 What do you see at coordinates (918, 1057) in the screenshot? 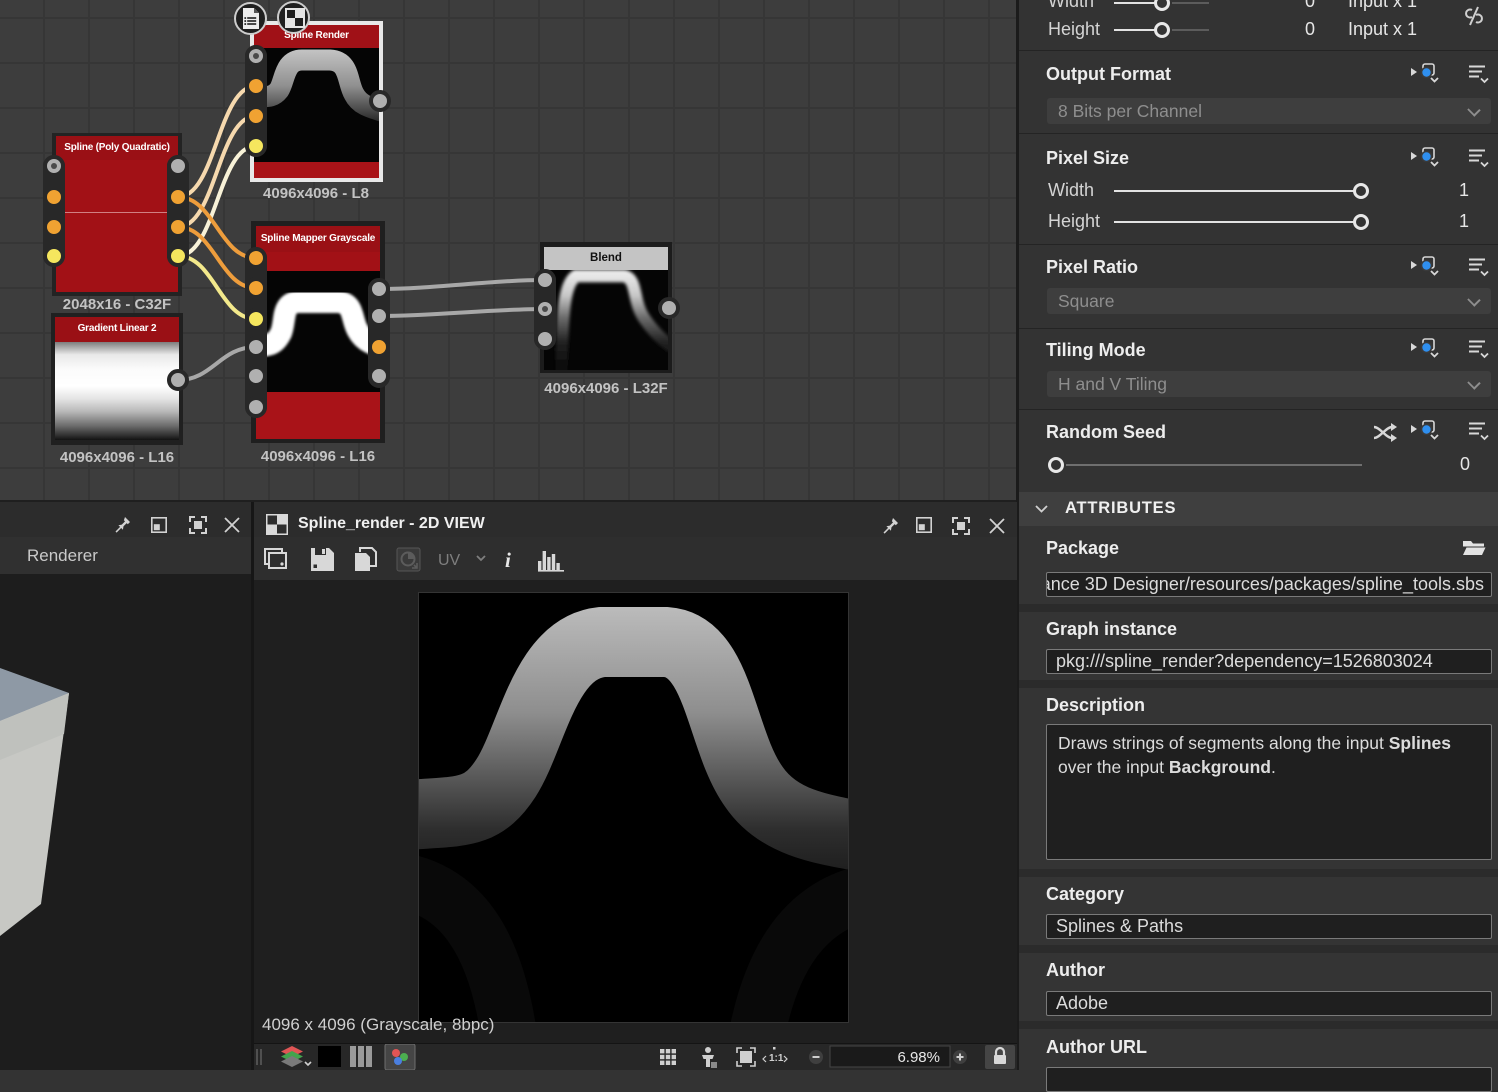
I see `svg-text: 6.98%` at bounding box center [918, 1057].